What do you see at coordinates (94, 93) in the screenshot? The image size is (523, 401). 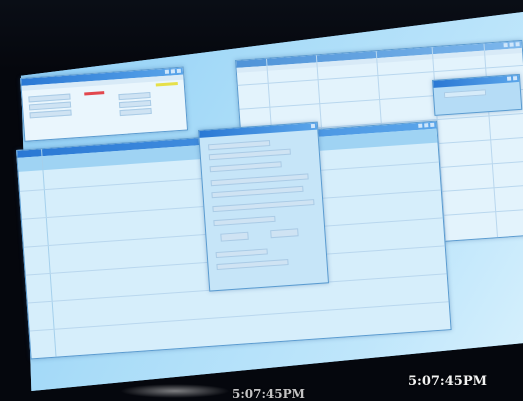 I see `red-marker` at bounding box center [94, 93].